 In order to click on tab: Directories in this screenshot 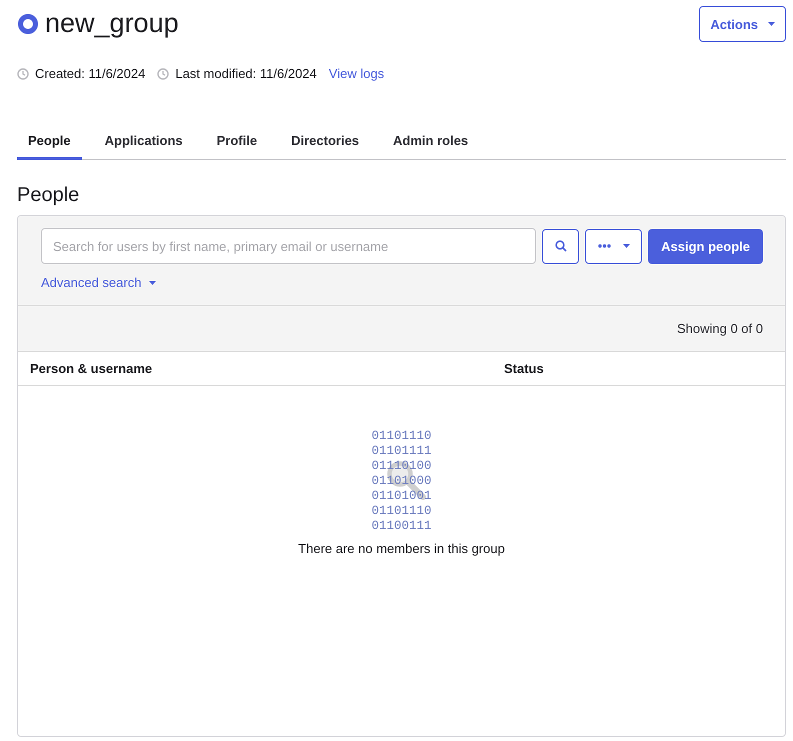, I will do `click(325, 146)`.